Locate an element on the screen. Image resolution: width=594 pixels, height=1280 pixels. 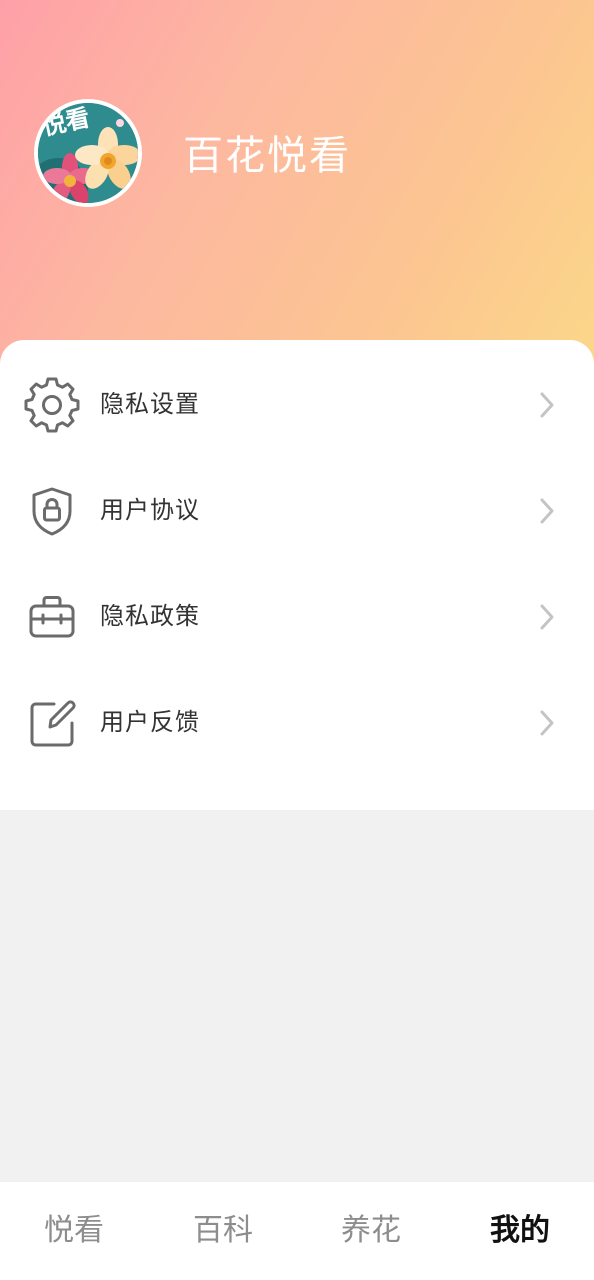
menu-item-user-feedback: 用户反馈 is located at coordinates (297, 723).